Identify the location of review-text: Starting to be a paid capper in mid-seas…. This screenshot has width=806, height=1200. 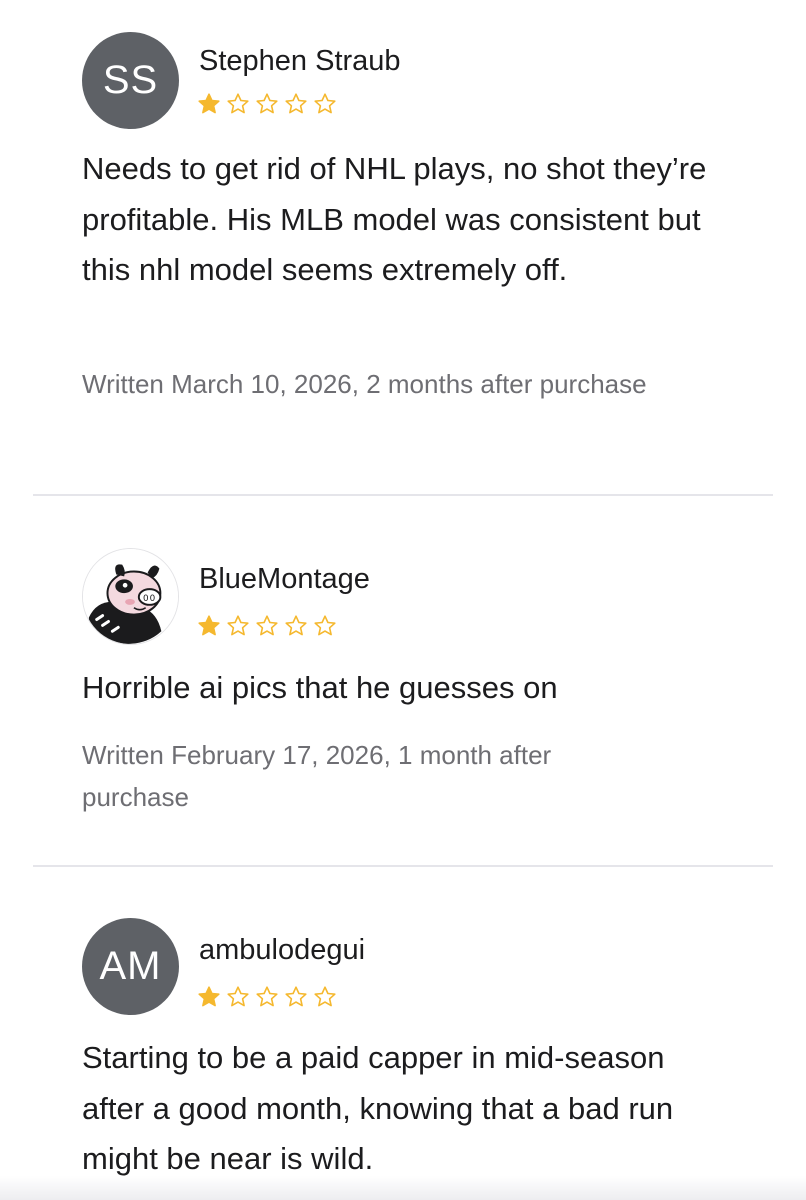
(378, 1108).